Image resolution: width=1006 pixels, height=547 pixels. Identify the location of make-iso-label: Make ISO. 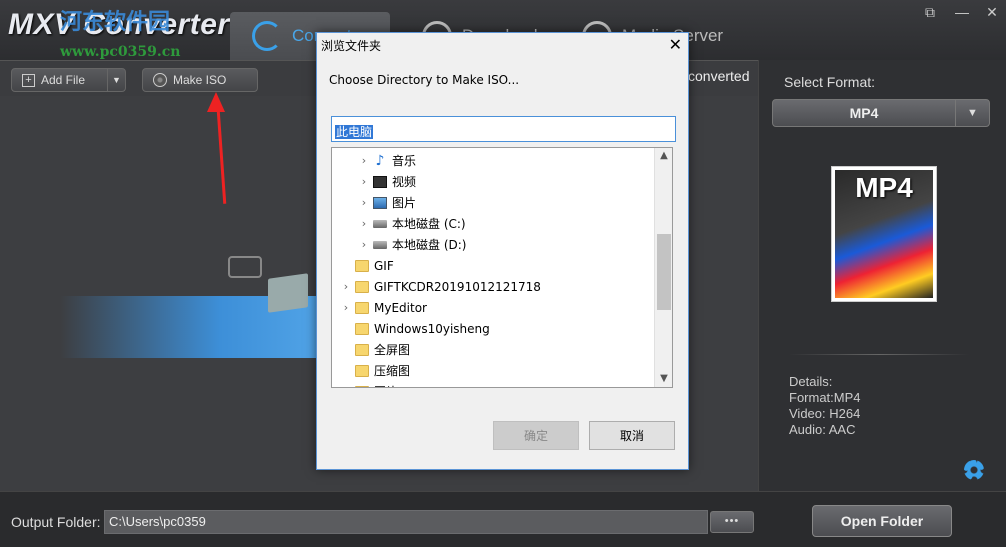
(200, 80).